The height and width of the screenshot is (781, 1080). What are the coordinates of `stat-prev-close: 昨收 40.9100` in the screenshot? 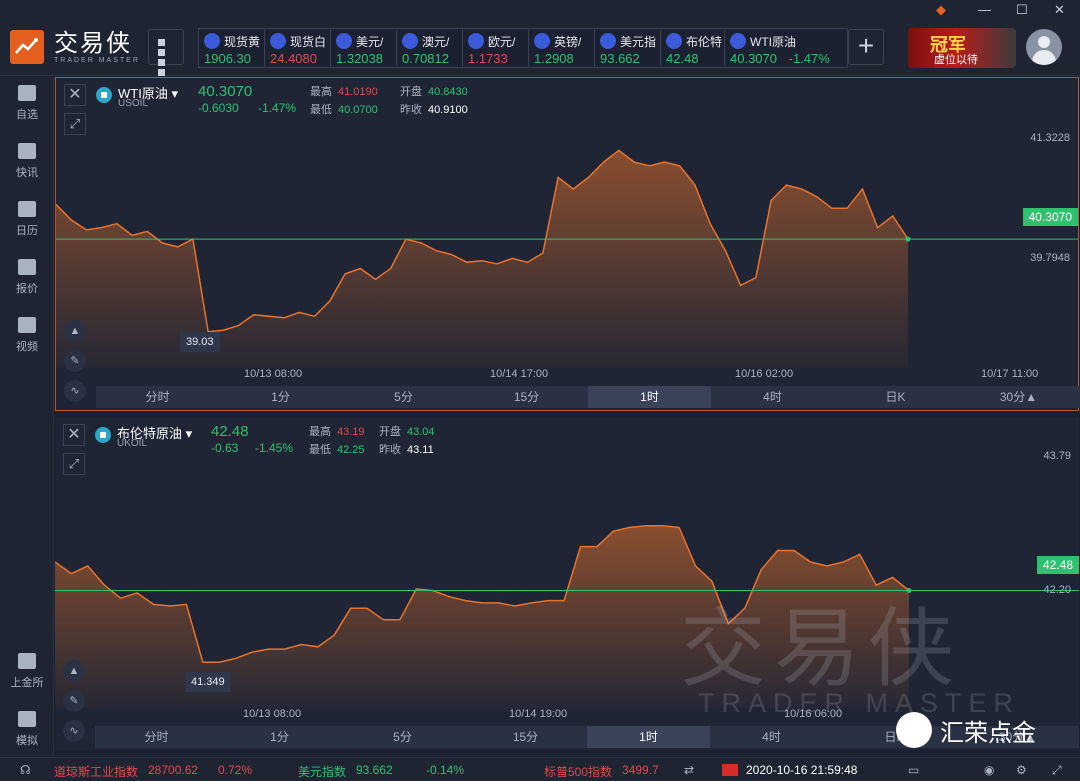 It's located at (434, 110).